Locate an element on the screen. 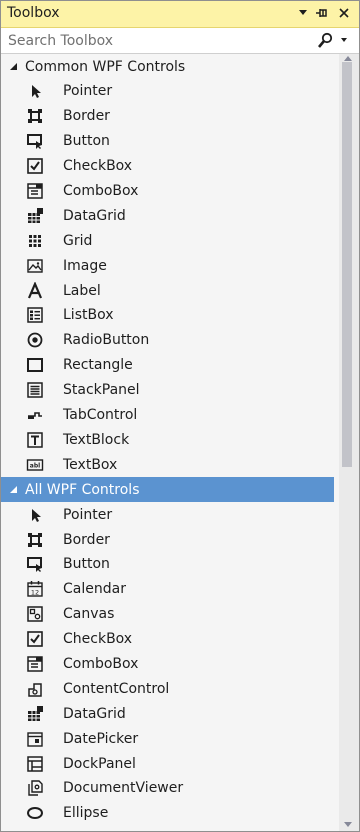 Image resolution: width=360 pixels, height=832 pixels. search-button is located at coordinates (334, 41).